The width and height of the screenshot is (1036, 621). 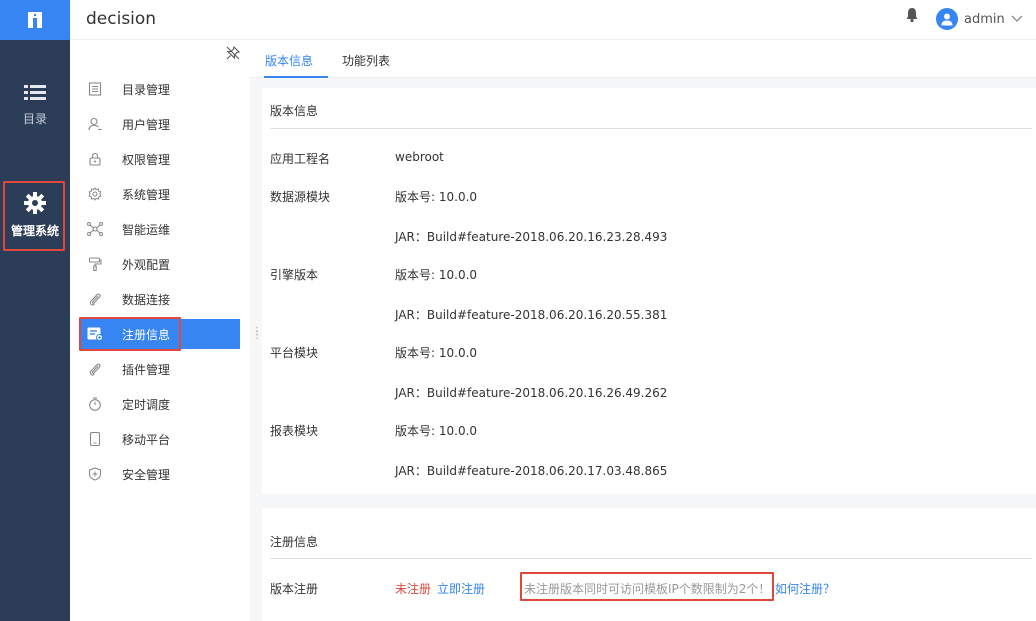 I want to click on list-icon, so click(x=35, y=92).